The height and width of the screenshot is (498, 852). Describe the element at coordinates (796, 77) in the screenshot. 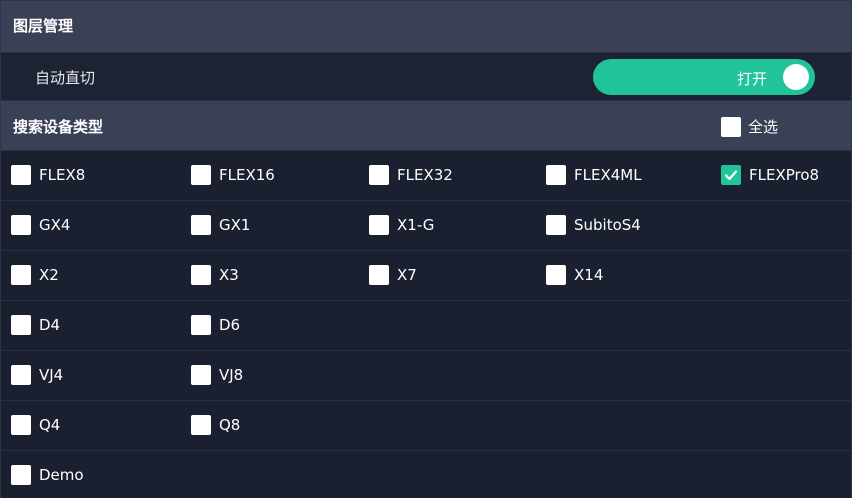

I see `toggle-knob-icon` at that location.